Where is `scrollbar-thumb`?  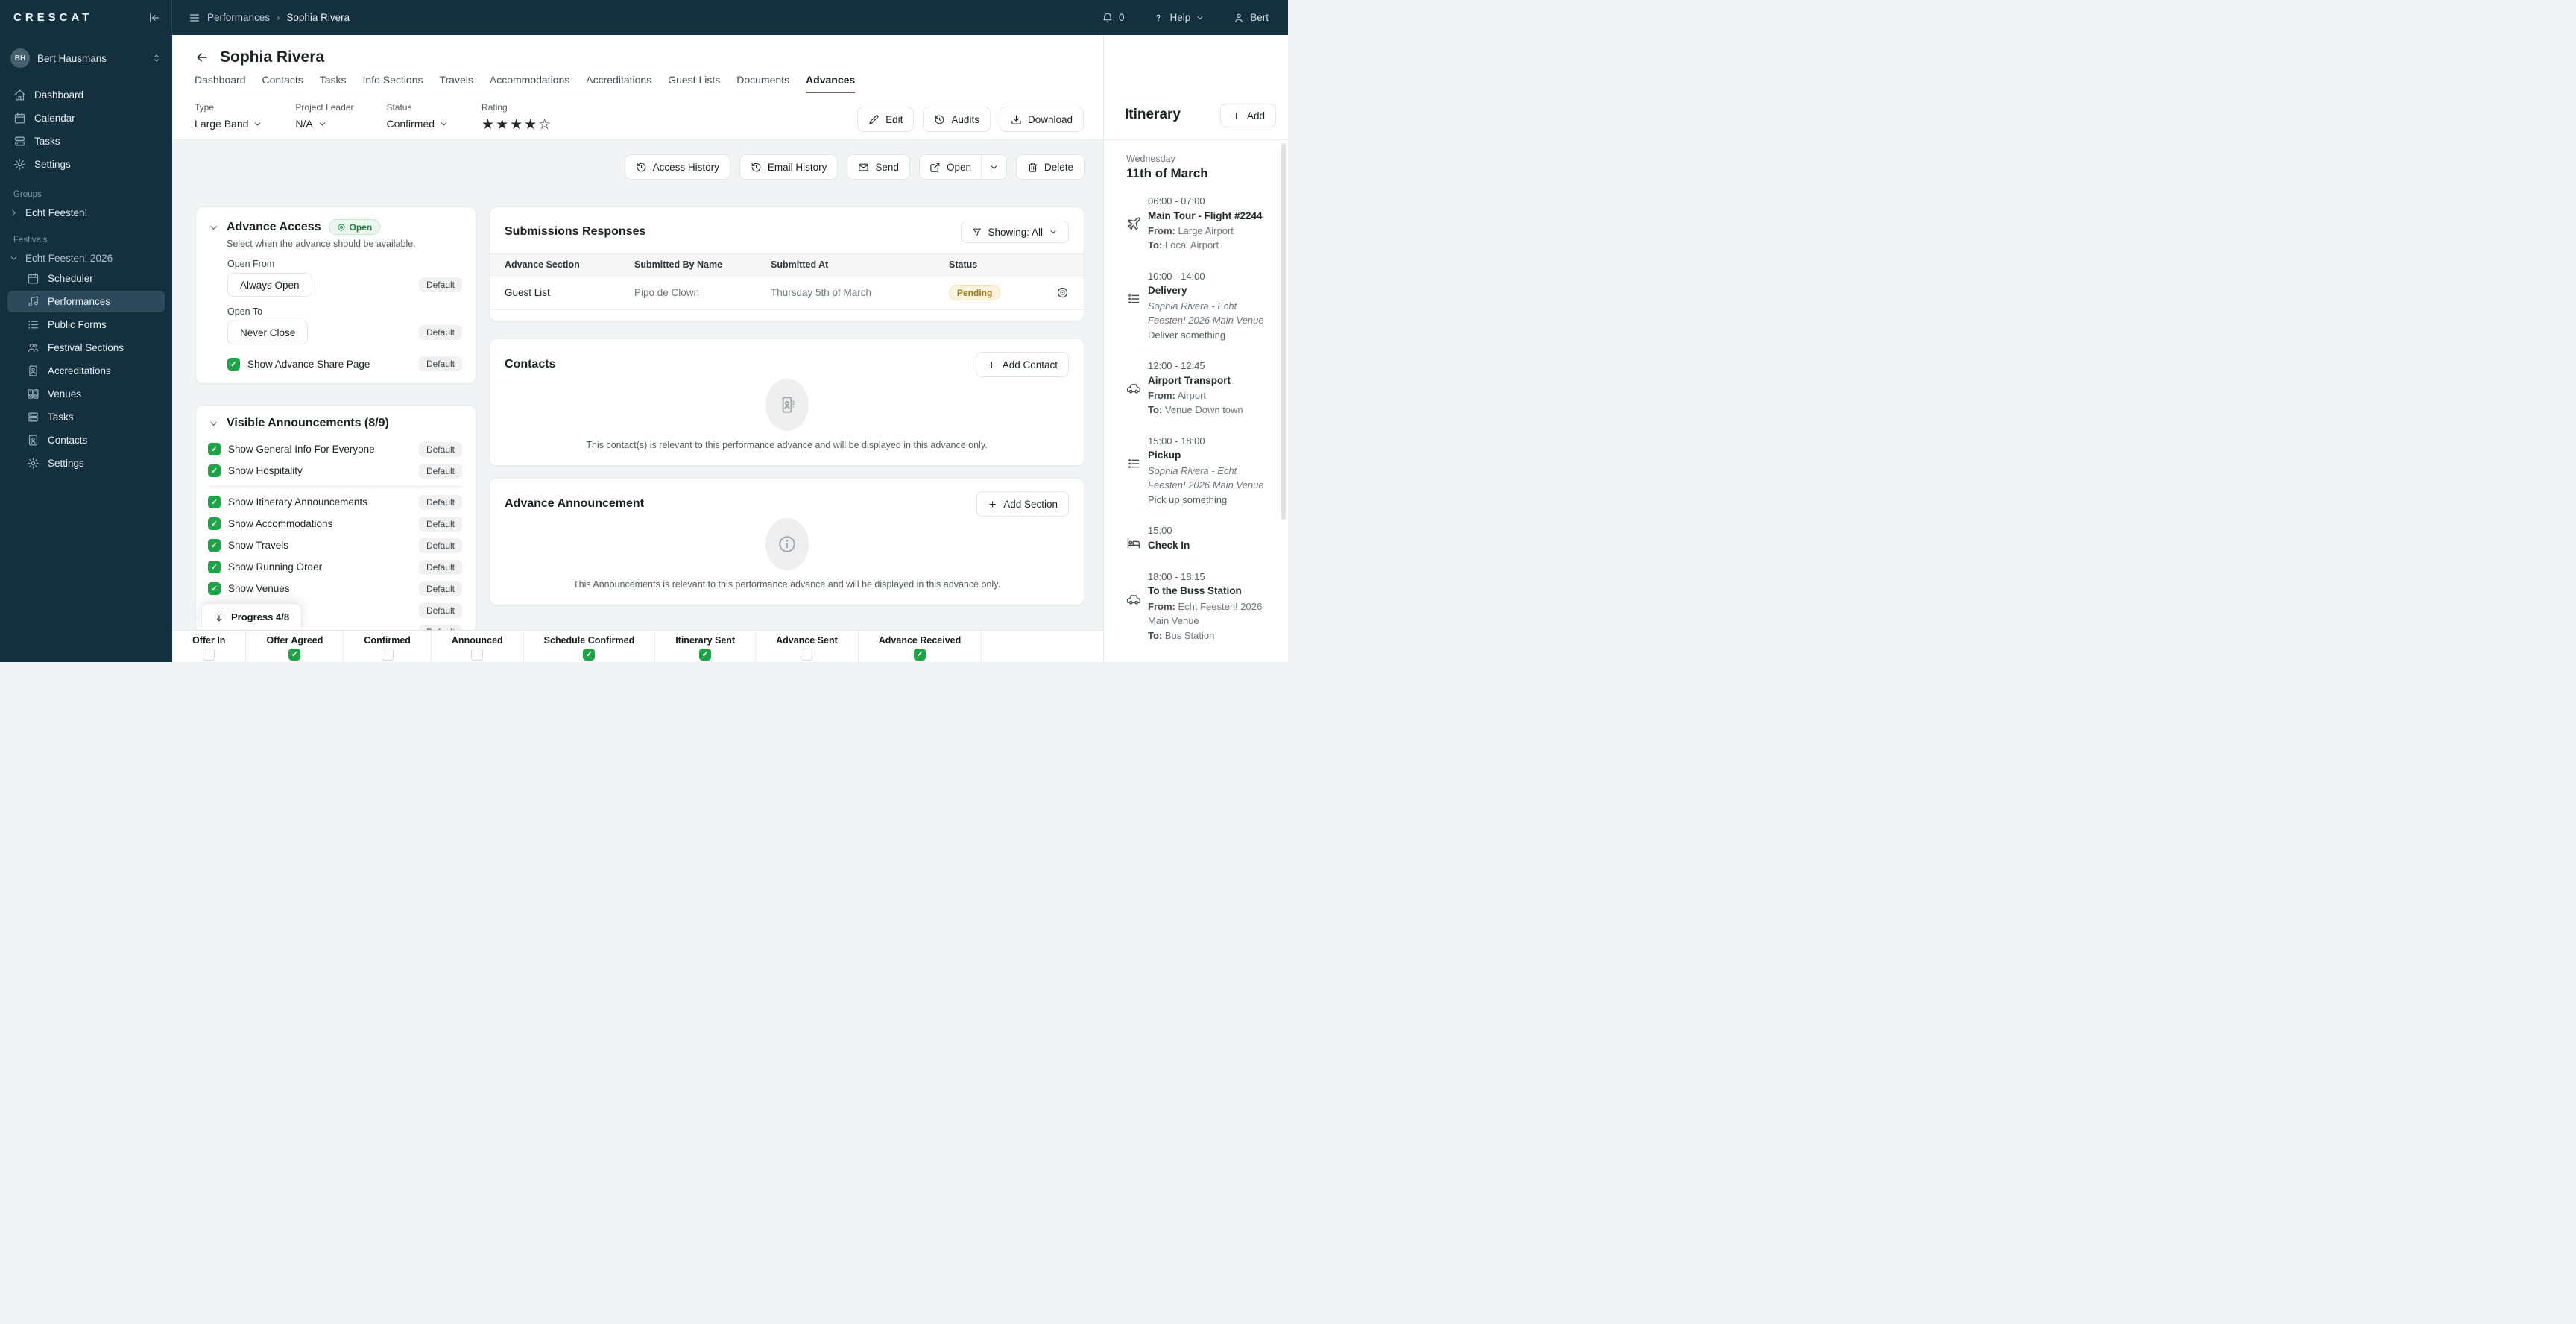
scrollbar-thumb is located at coordinates (1283, 331).